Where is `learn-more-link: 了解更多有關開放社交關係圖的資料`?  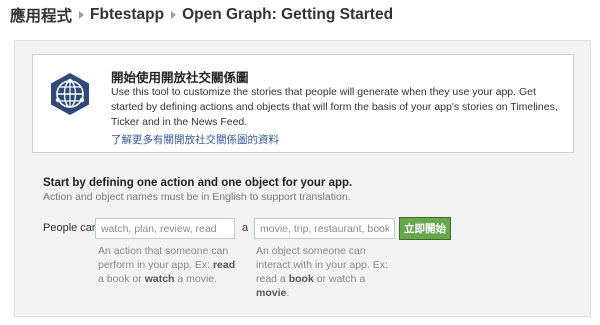 learn-more-link: 了解更多有關開放社交關係圖的資料 is located at coordinates (195, 139).